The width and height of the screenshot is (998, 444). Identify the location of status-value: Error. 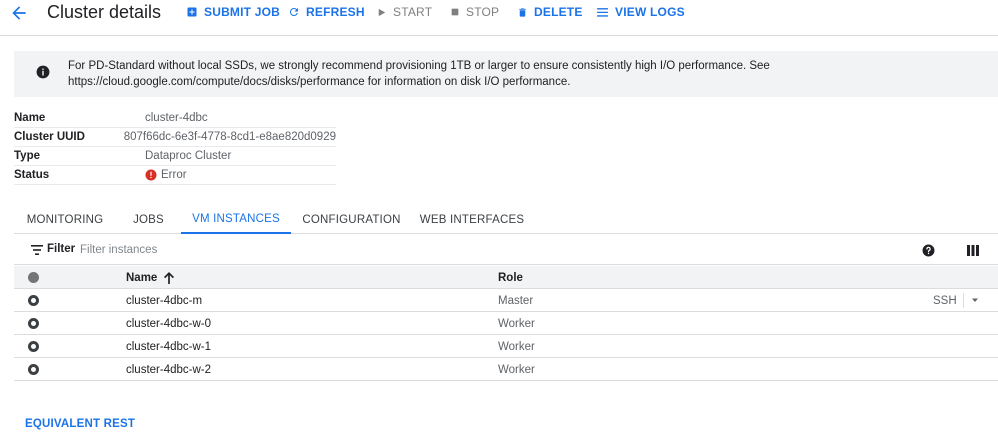
(166, 175).